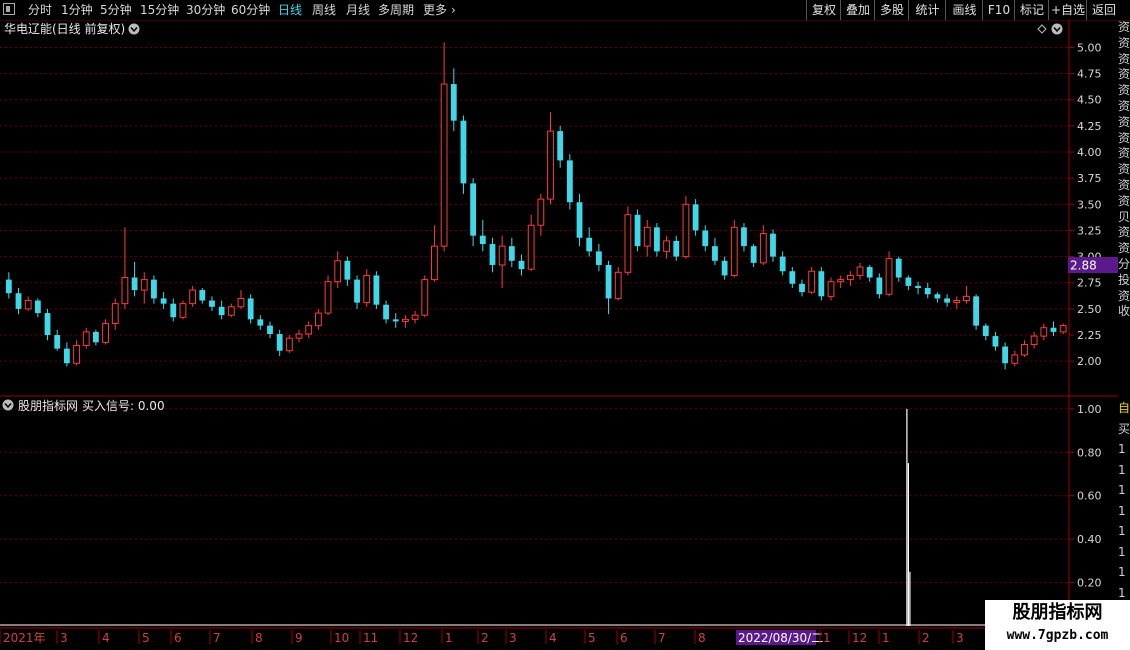 The height and width of the screenshot is (650, 1130). I want to click on time-axis-label: 11, so click(370, 638).